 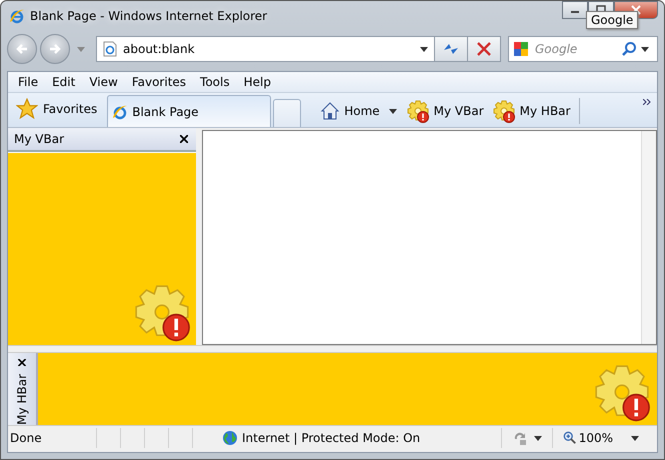 What do you see at coordinates (103, 82) in the screenshot?
I see `menu-item: View` at bounding box center [103, 82].